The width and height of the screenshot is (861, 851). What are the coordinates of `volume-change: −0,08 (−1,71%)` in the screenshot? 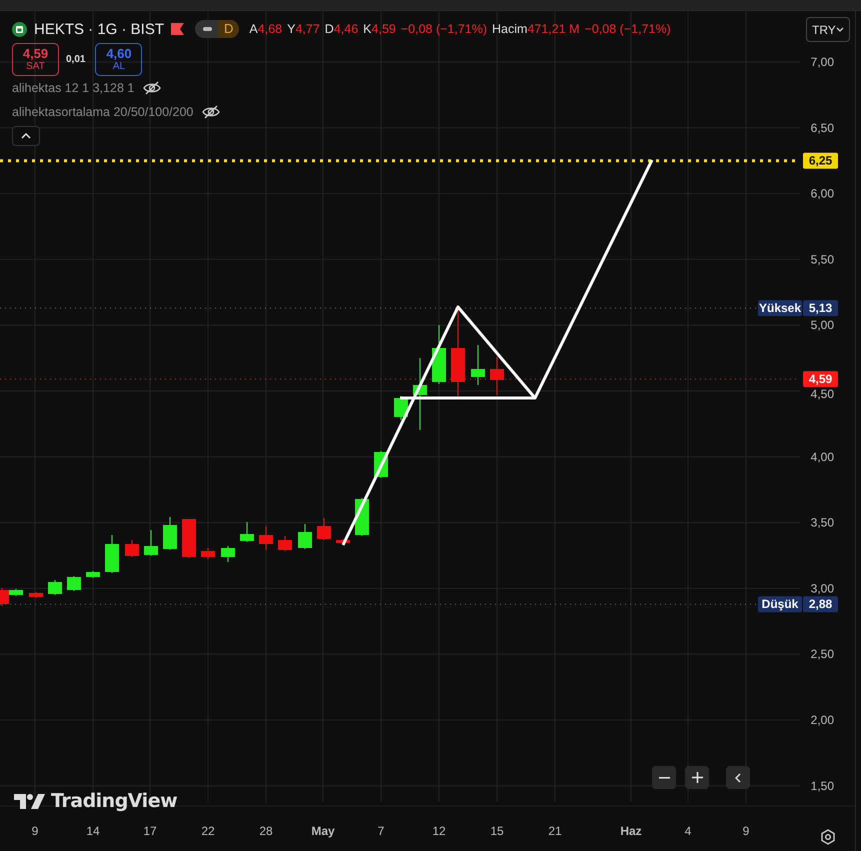 It's located at (627, 29).